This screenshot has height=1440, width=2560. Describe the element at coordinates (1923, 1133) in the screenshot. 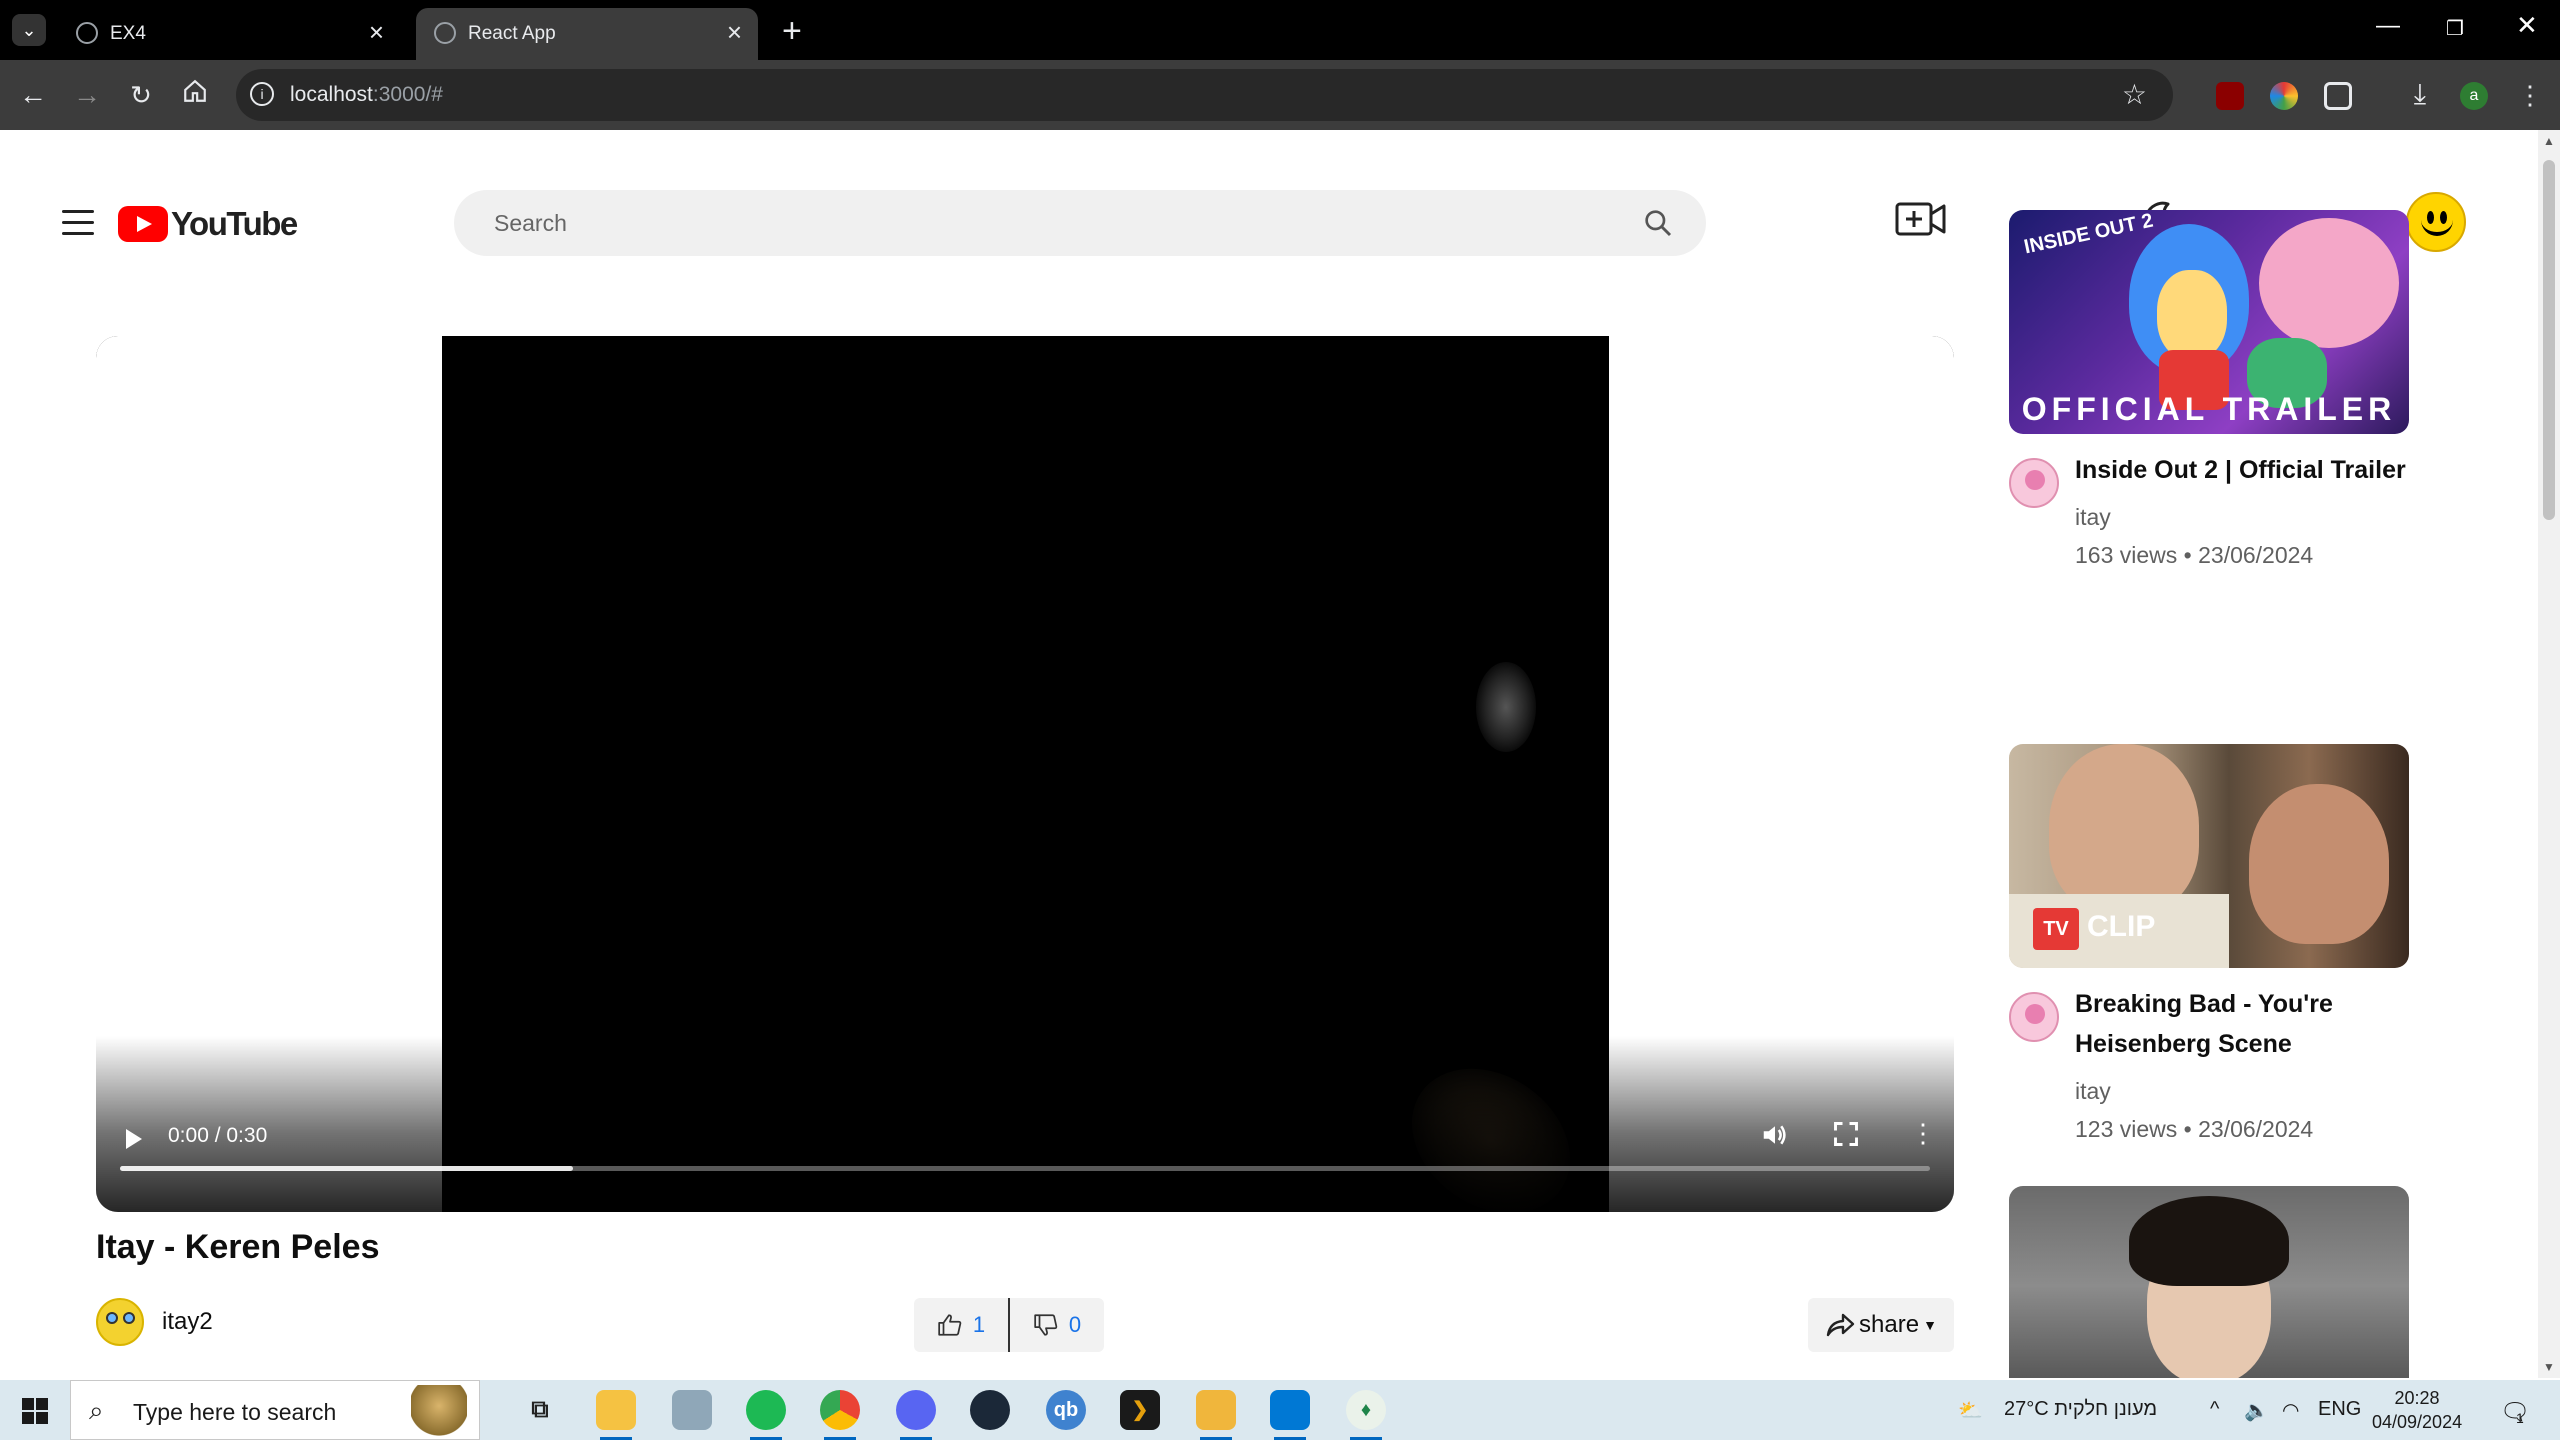

I see `more-options-icon: ⋮` at that location.